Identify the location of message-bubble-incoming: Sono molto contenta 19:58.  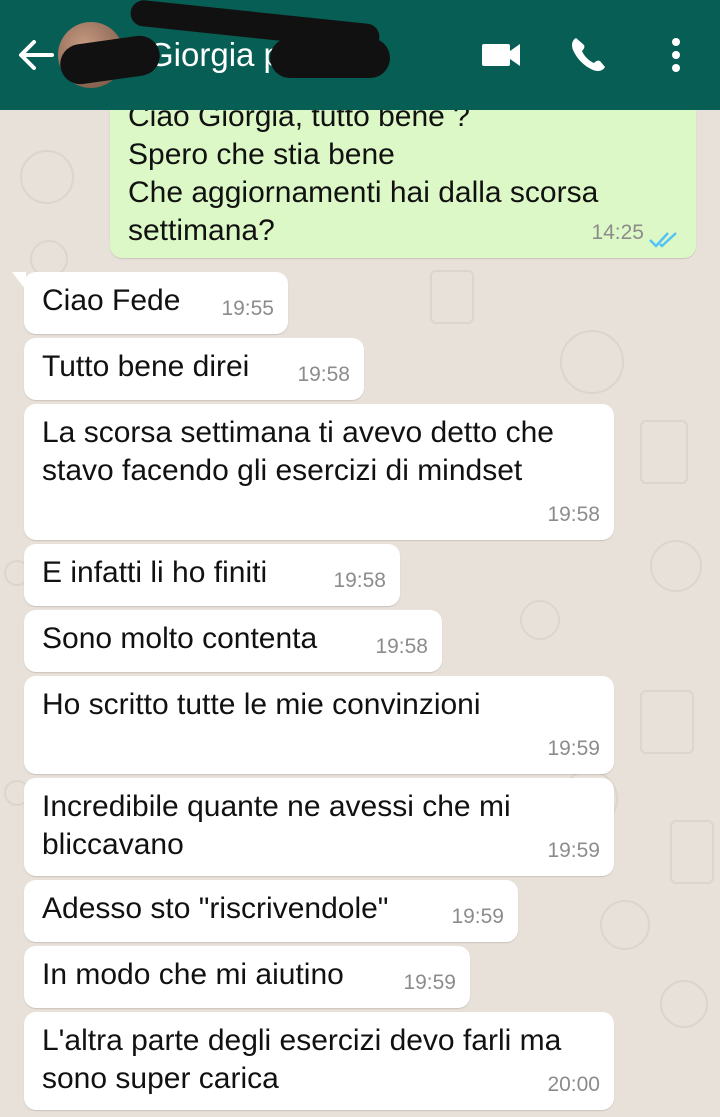
(233, 641).